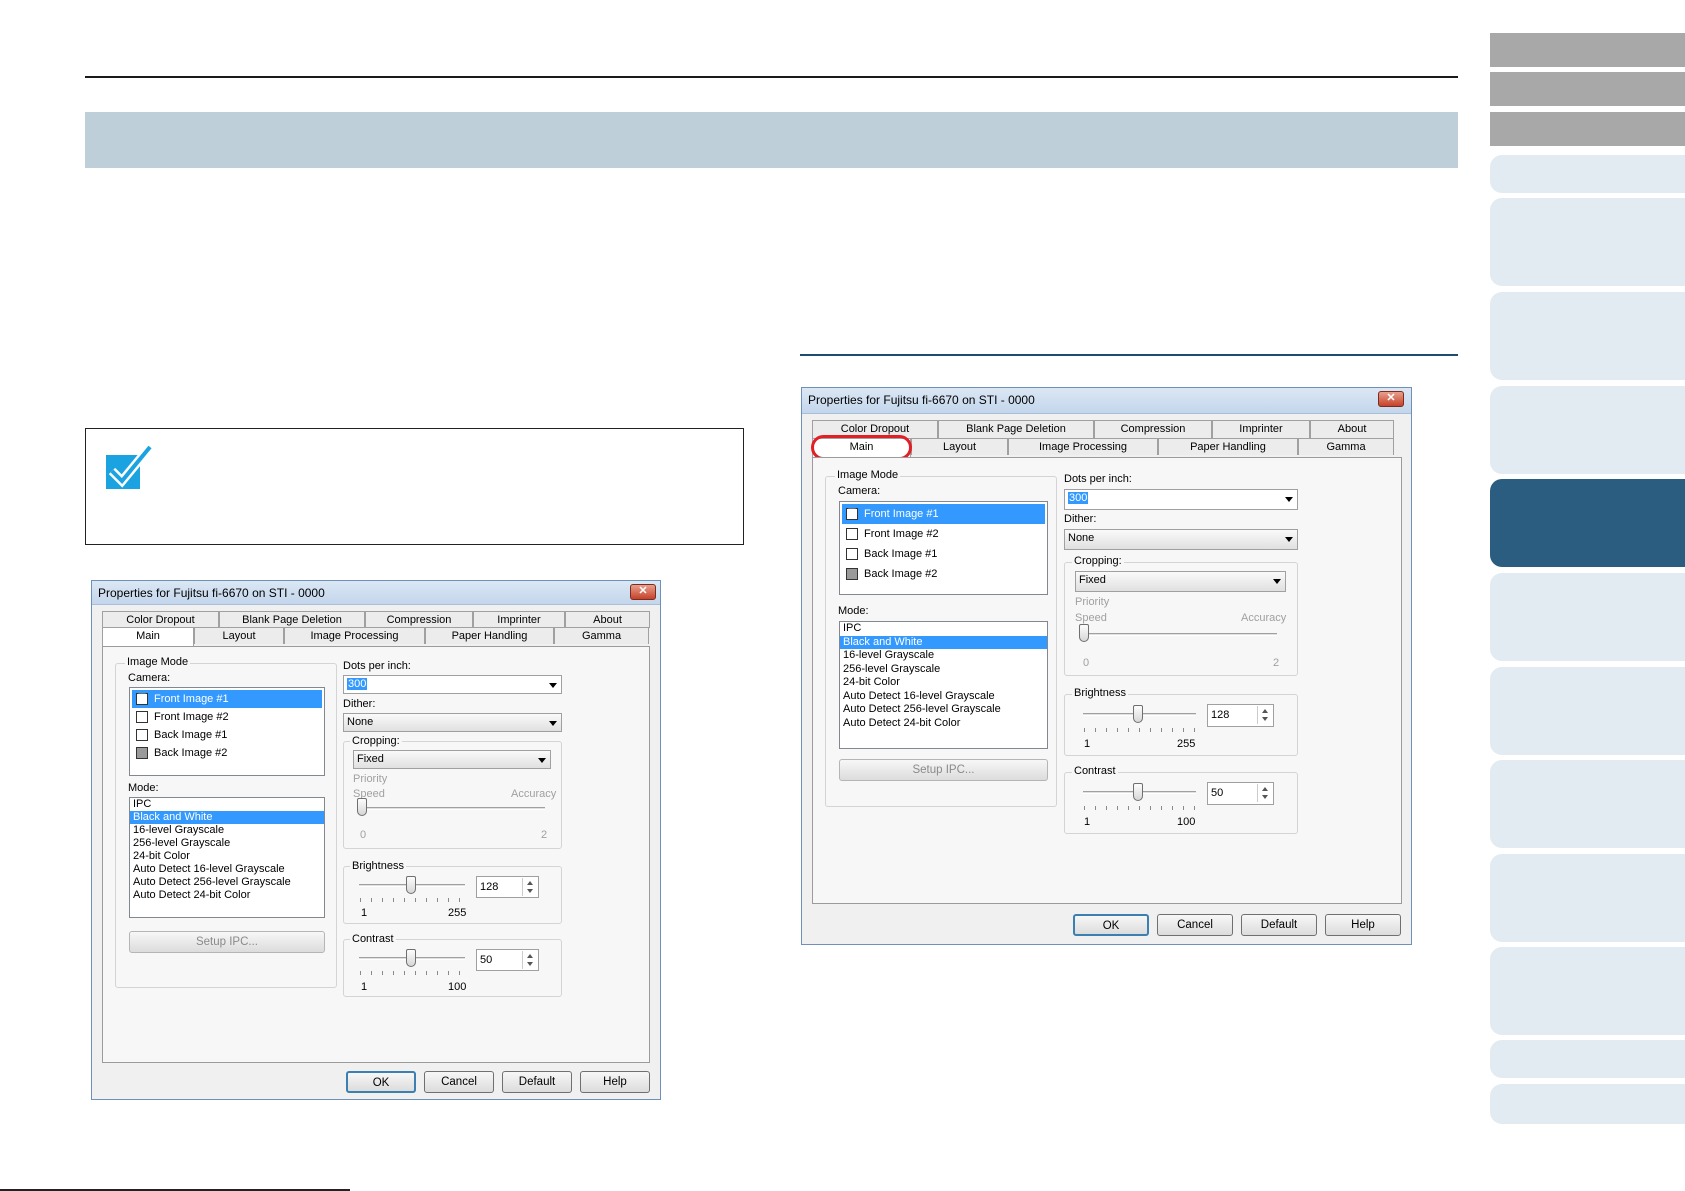 The height and width of the screenshot is (1191, 1685). Describe the element at coordinates (148, 636) in the screenshot. I see `tab-main: Main` at that location.